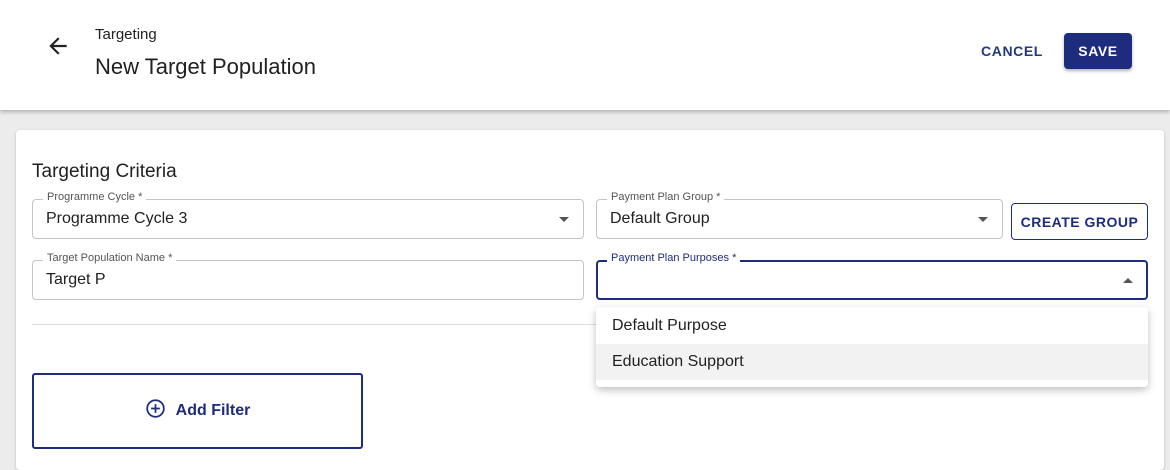 This screenshot has width=1170, height=470. I want to click on payment-plan-purposes-options: Default Purpose Education Support, so click(872, 347).